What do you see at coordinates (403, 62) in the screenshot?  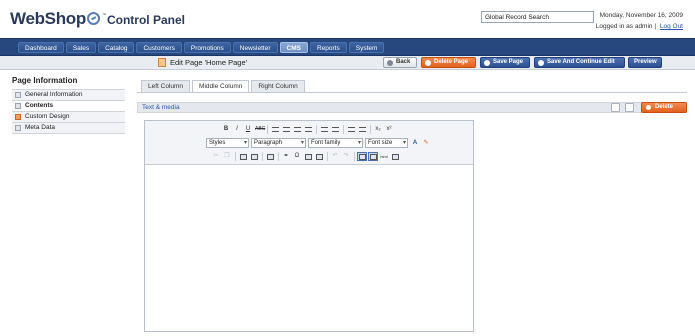 I see `back-label: Back` at bounding box center [403, 62].